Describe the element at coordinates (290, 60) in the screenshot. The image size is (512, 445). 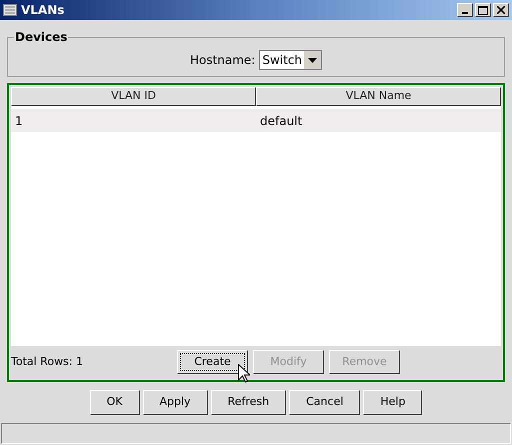
I see `hostname-dropdown: Switch` at that location.